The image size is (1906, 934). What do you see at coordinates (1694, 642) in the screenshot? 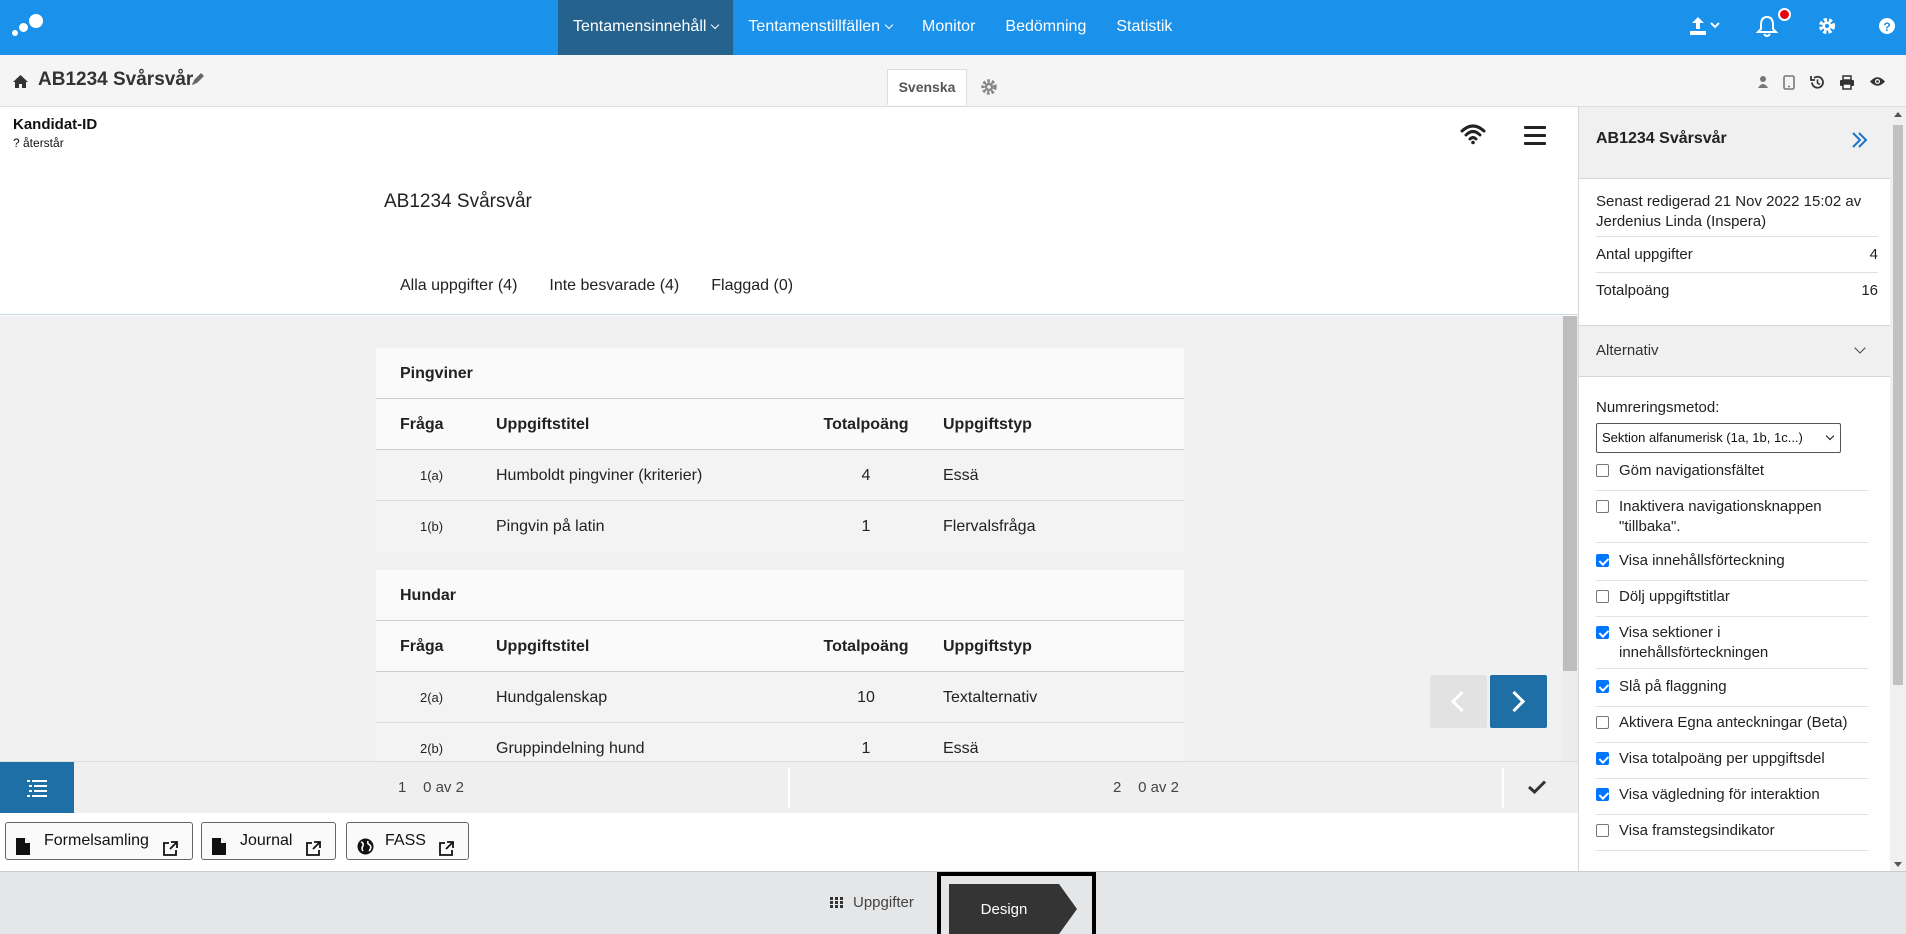
I see `option-label: Visa sektioner i innehållsförteckningen` at bounding box center [1694, 642].